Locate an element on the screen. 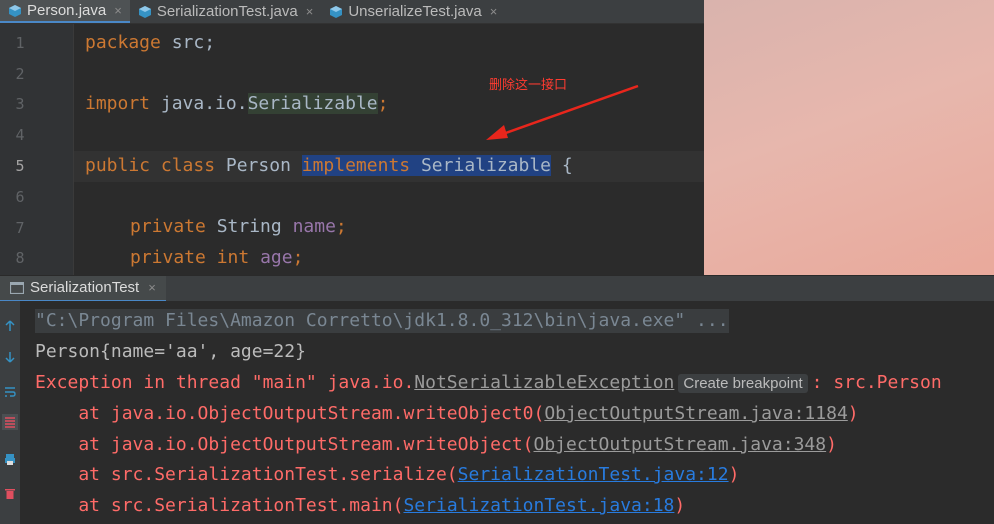 Image resolution: width=994 pixels, height=524 pixels. selected-space is located at coordinates (415, 165).